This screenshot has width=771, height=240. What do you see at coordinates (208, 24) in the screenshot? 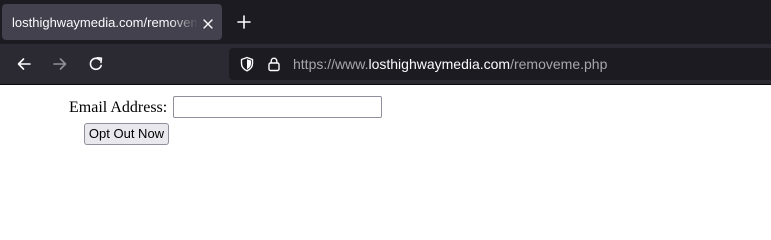
I see `close-icon` at bounding box center [208, 24].